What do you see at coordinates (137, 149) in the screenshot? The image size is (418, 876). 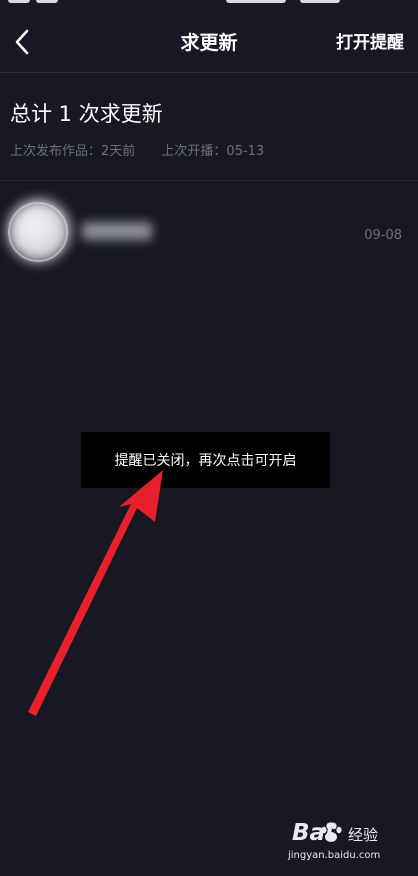 I see `meta-row: 上次发布作品：2天前 上次开播：05-13` at bounding box center [137, 149].